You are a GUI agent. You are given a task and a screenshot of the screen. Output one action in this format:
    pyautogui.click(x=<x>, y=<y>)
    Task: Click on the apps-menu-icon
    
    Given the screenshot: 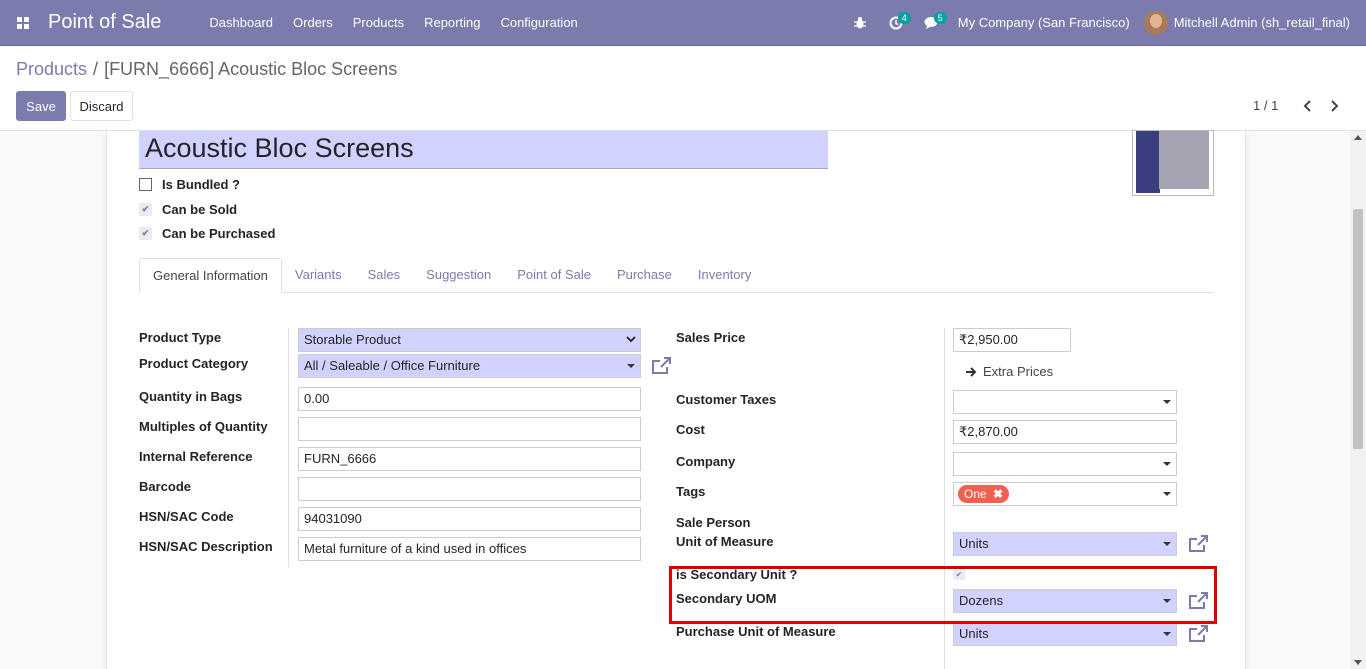 What is the action you would take?
    pyautogui.click(x=23, y=23)
    